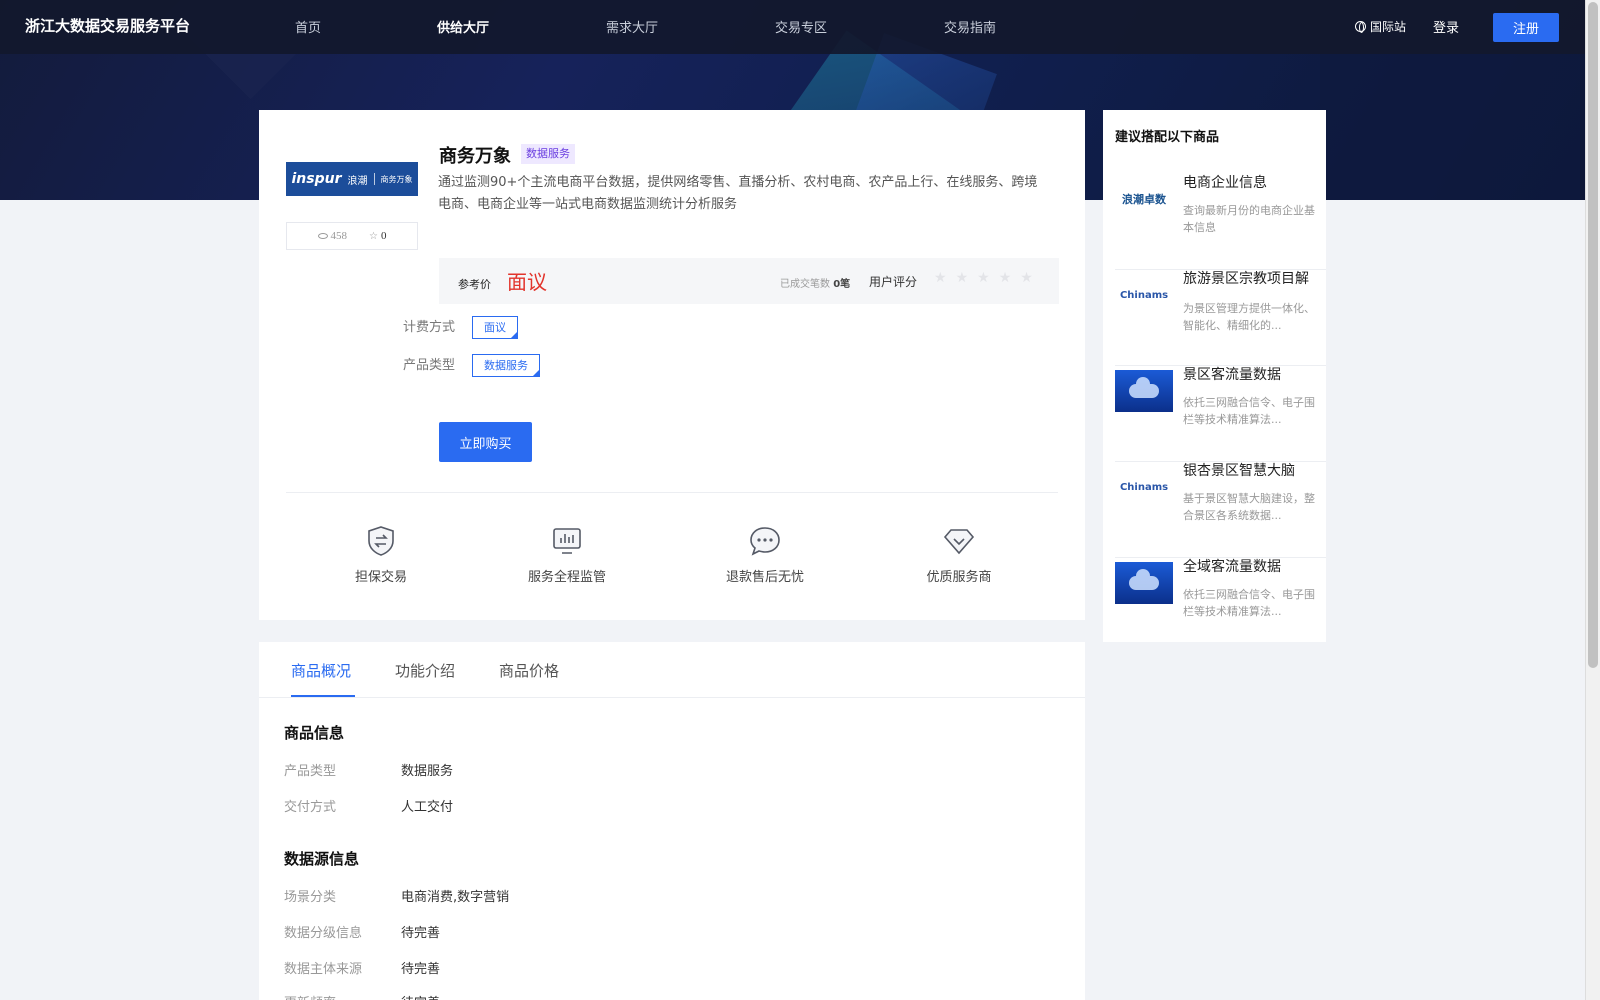  Describe the element at coordinates (632, 26) in the screenshot. I see `nav-demand-hall: 需求大厅` at that location.